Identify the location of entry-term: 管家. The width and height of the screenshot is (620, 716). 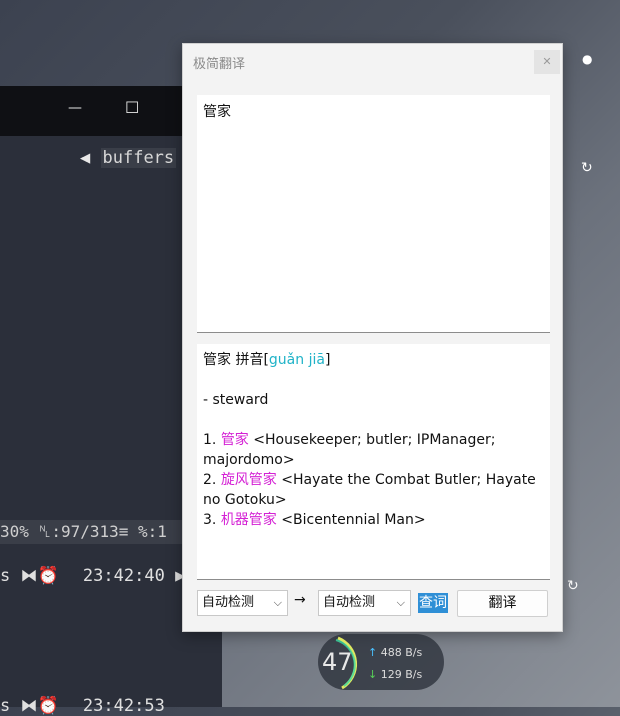
(234, 440).